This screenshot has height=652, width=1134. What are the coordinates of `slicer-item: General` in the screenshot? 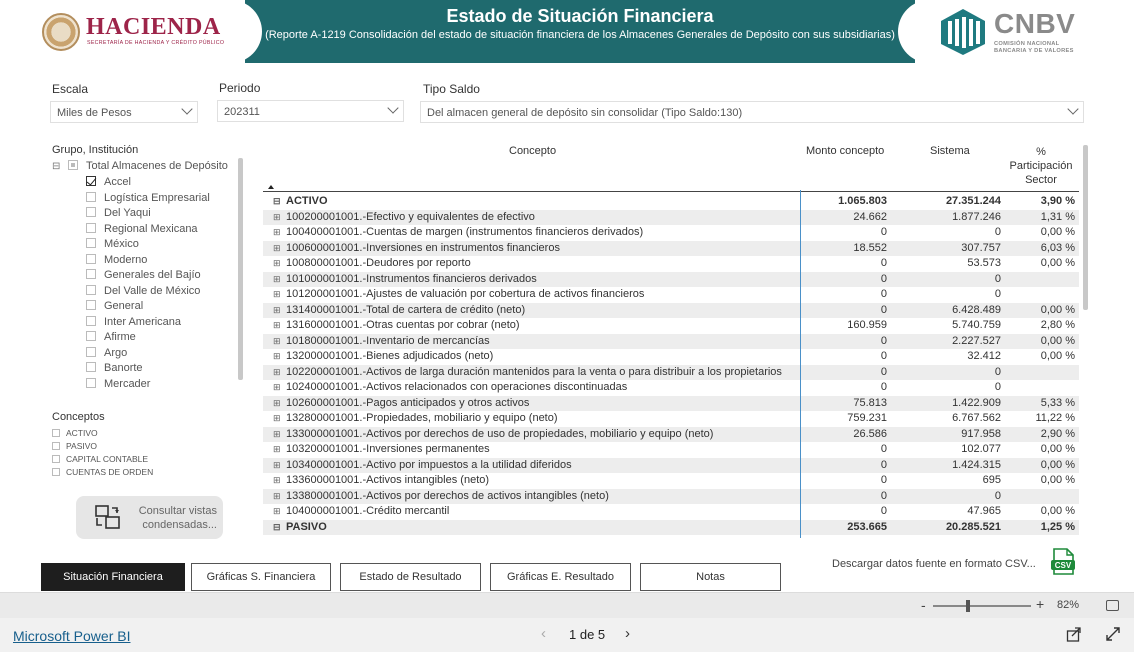 It's located at (114, 307).